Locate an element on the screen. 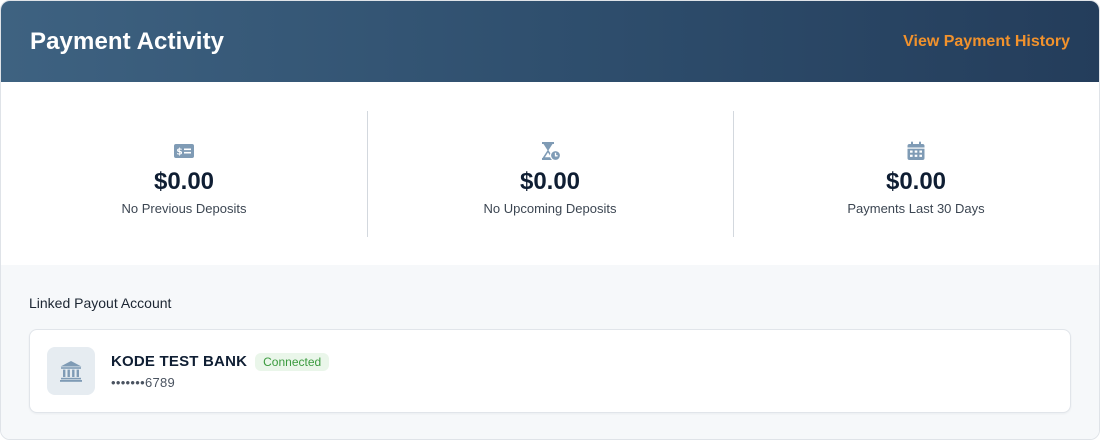  view-payment-history-link: View Payment History is located at coordinates (986, 42).